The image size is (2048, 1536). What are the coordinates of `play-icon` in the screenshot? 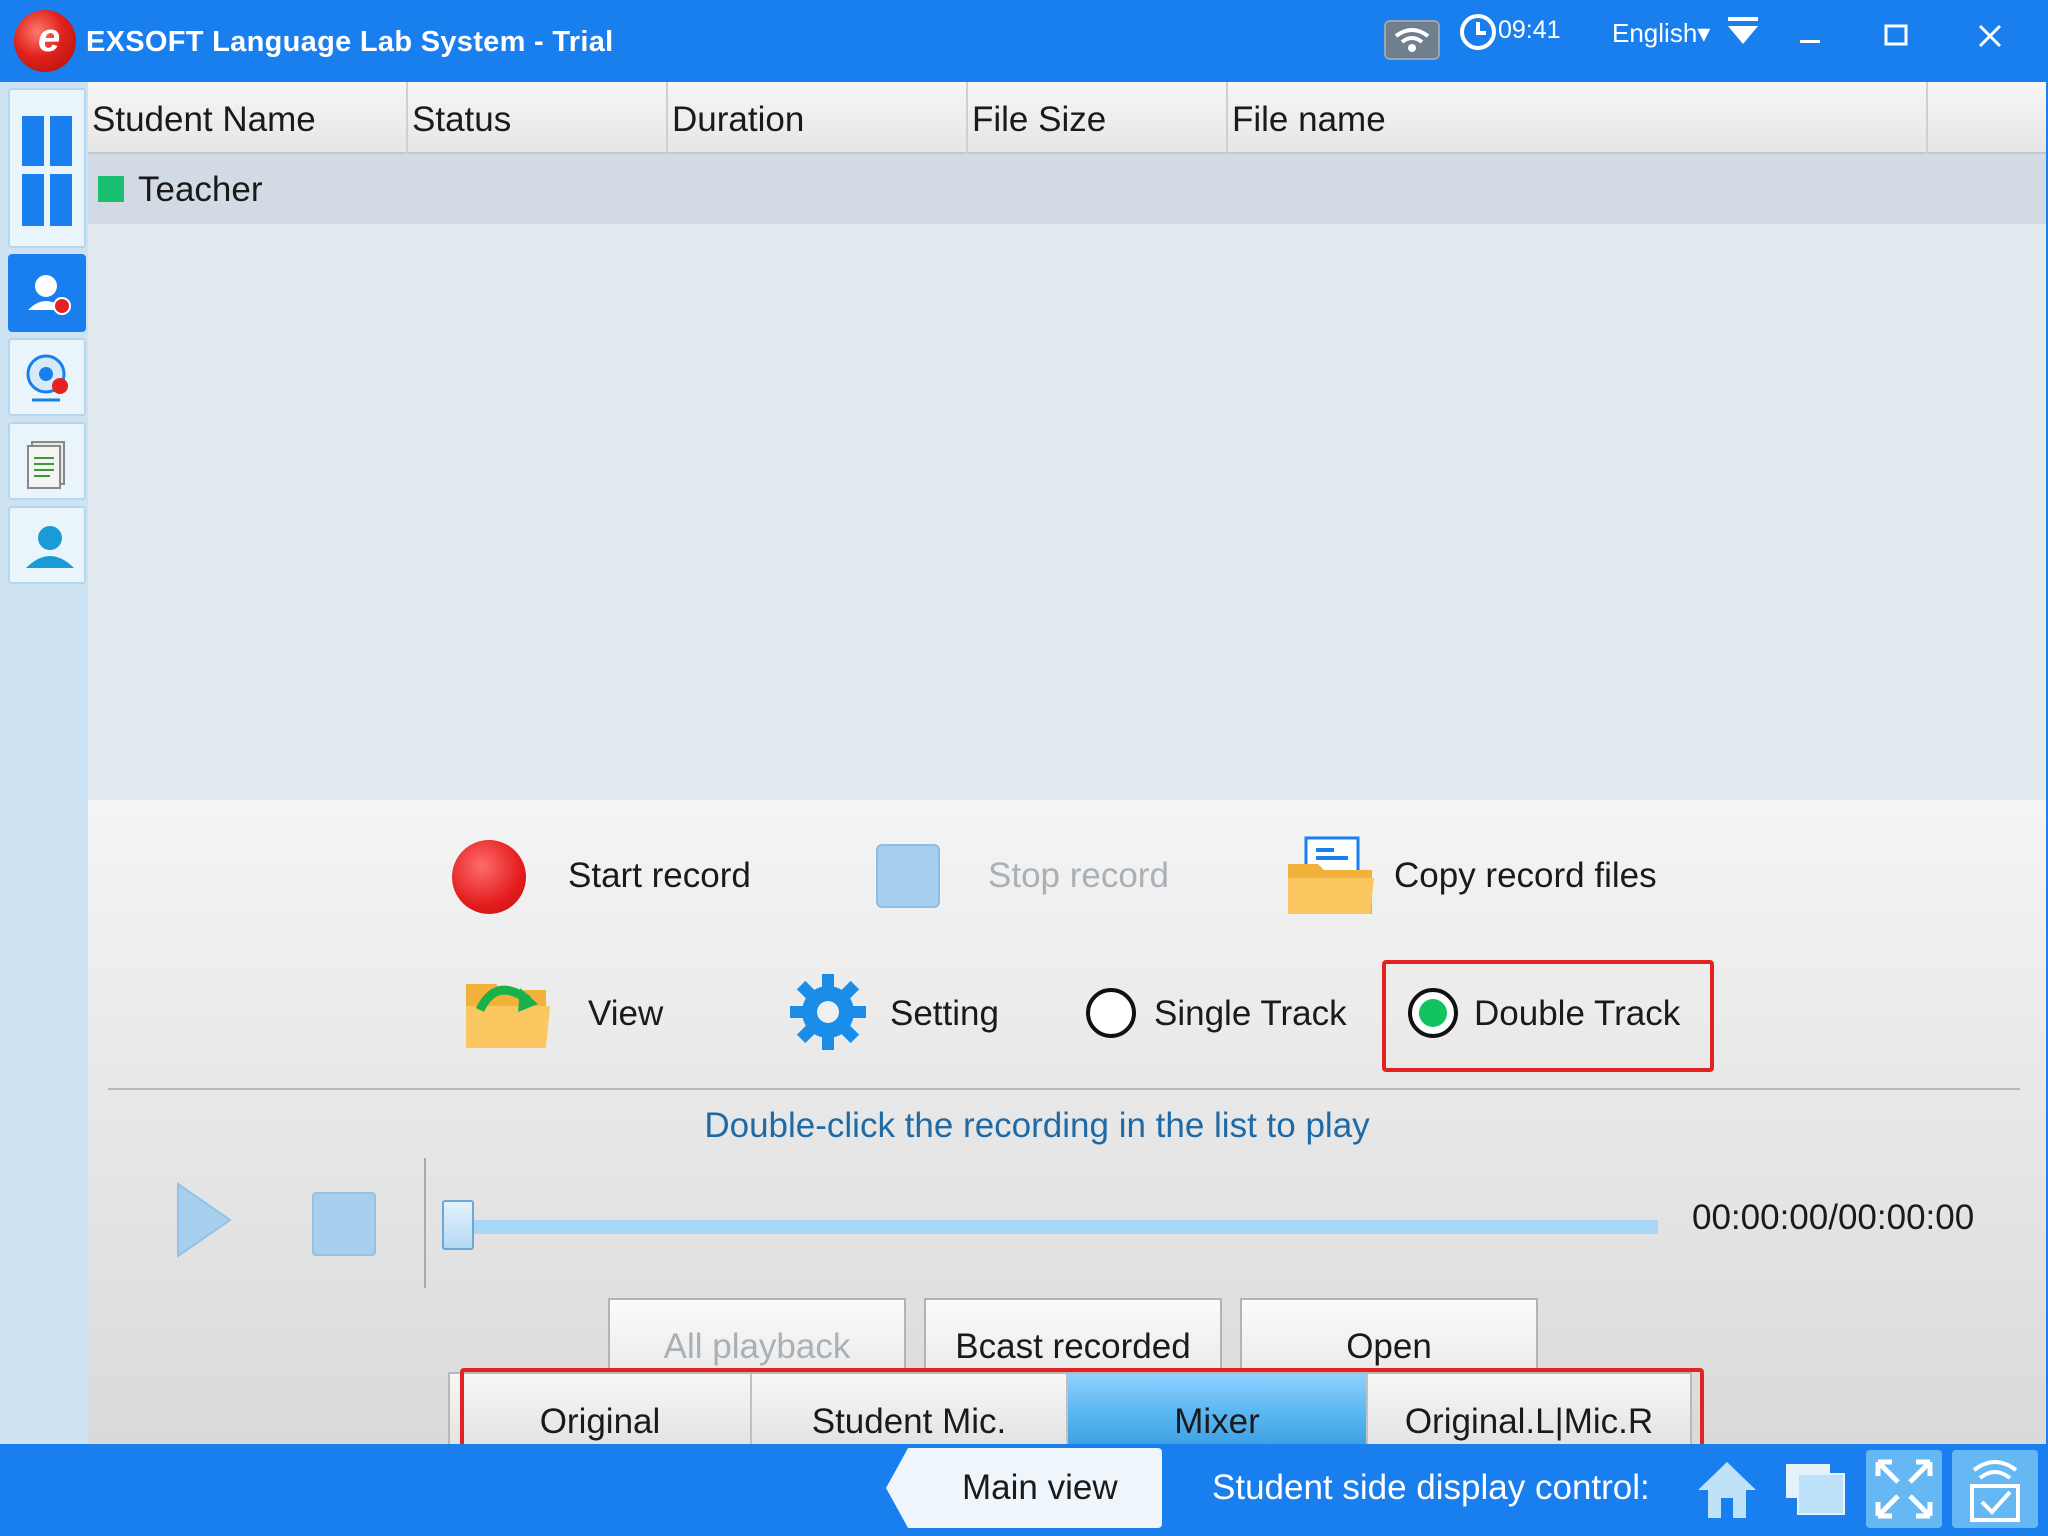 It's located at (204, 1220).